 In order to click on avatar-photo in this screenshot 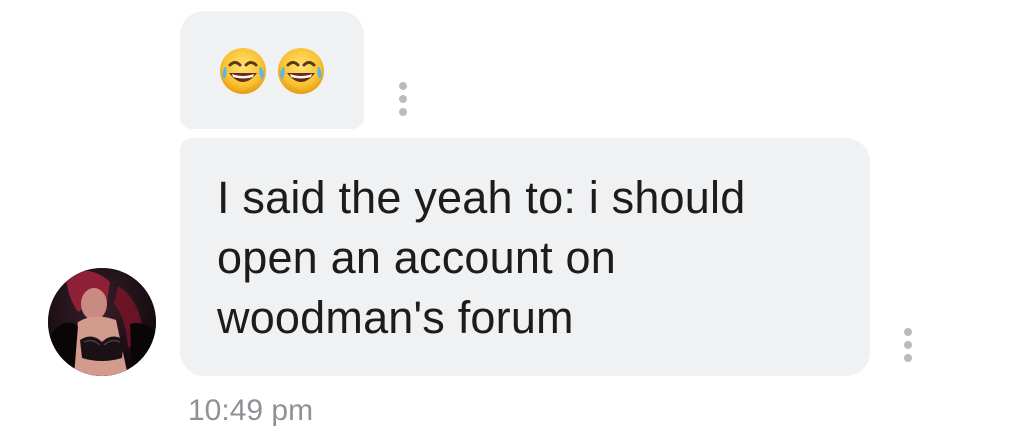, I will do `click(102, 322)`.